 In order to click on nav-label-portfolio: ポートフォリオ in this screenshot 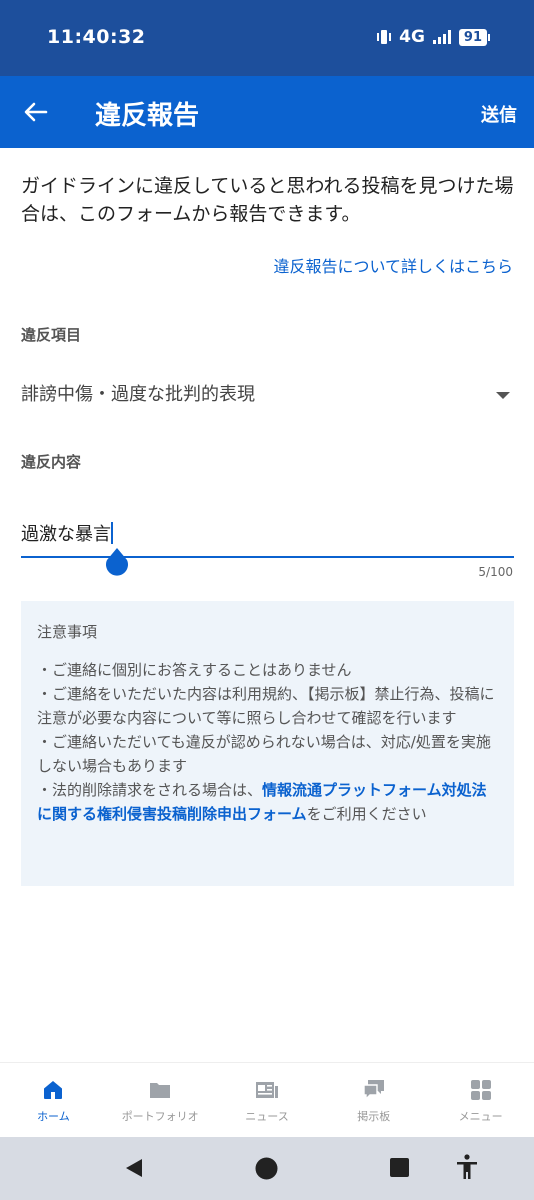, I will do `click(160, 1116)`.